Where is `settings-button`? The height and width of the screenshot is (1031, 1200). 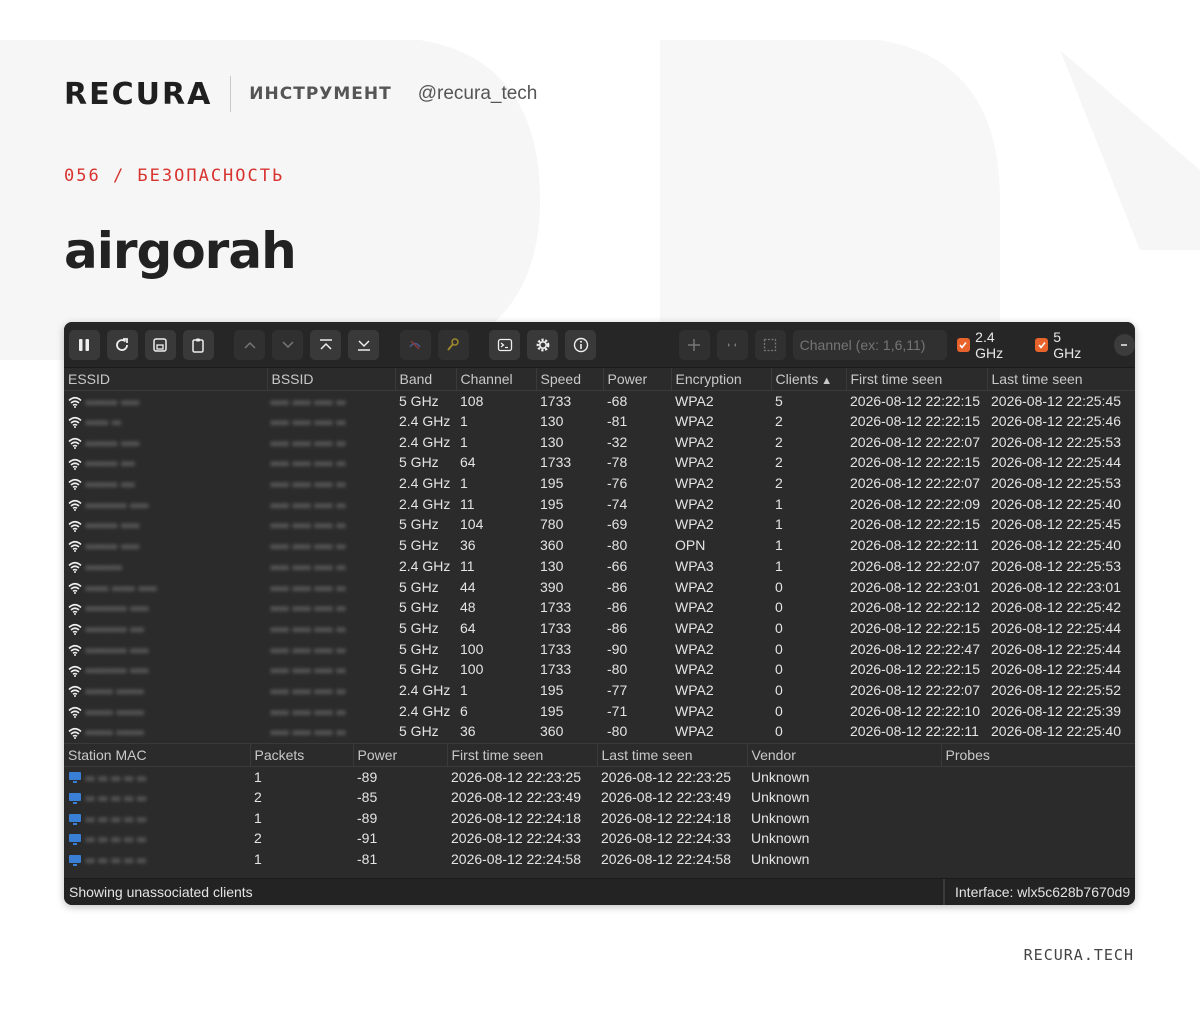
settings-button is located at coordinates (543, 344).